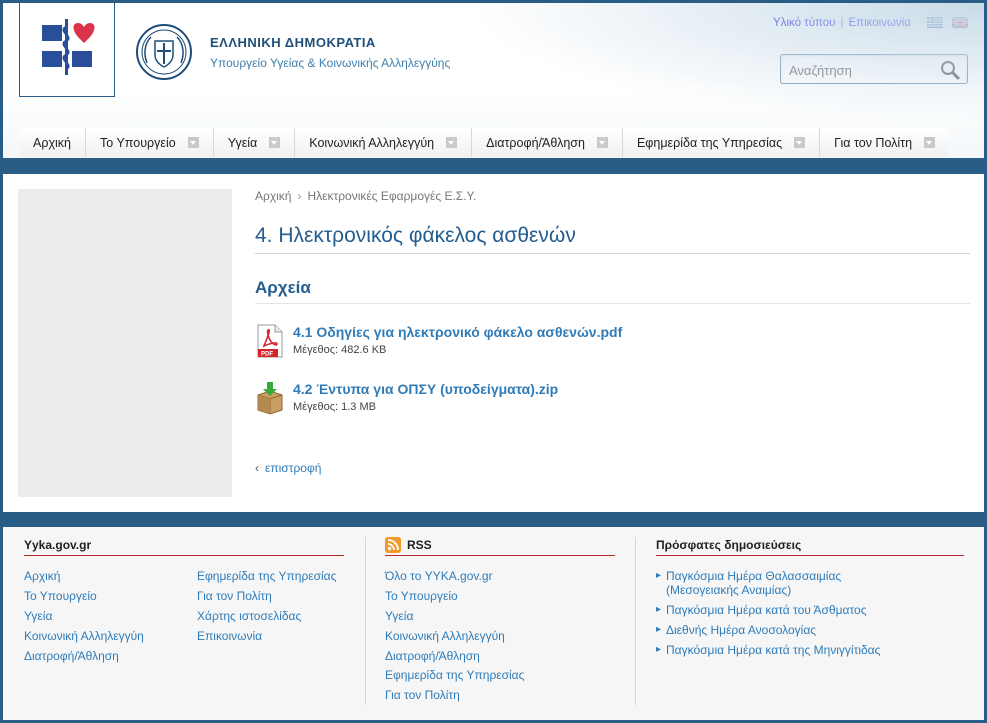 Image resolution: width=987 pixels, height=723 pixels. I want to click on rss-link: Κοινωνική Αλληλεγγύη, so click(445, 636).